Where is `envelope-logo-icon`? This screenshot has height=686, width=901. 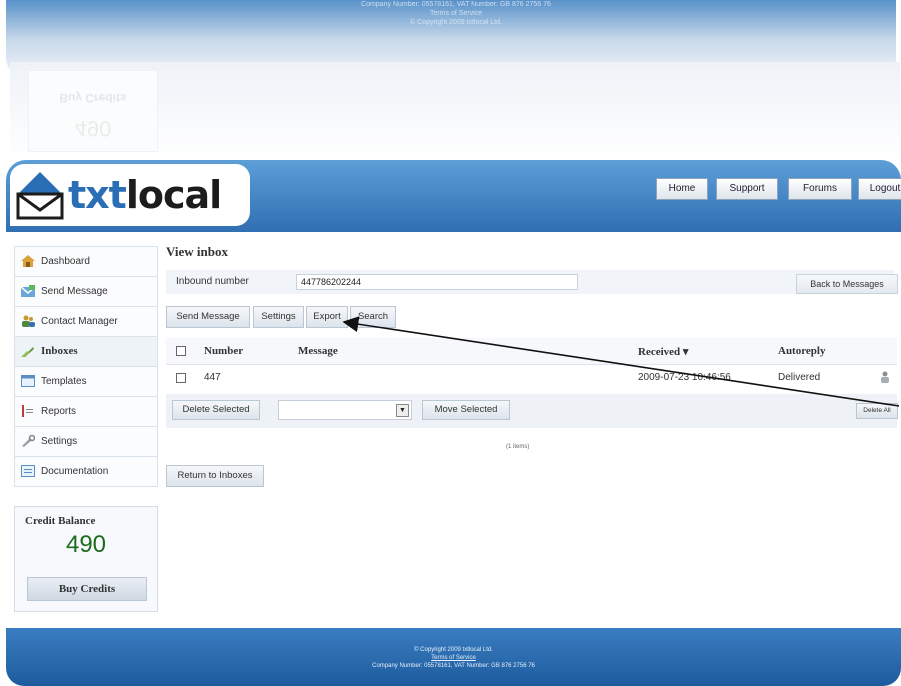 envelope-logo-icon is located at coordinates (40, 196).